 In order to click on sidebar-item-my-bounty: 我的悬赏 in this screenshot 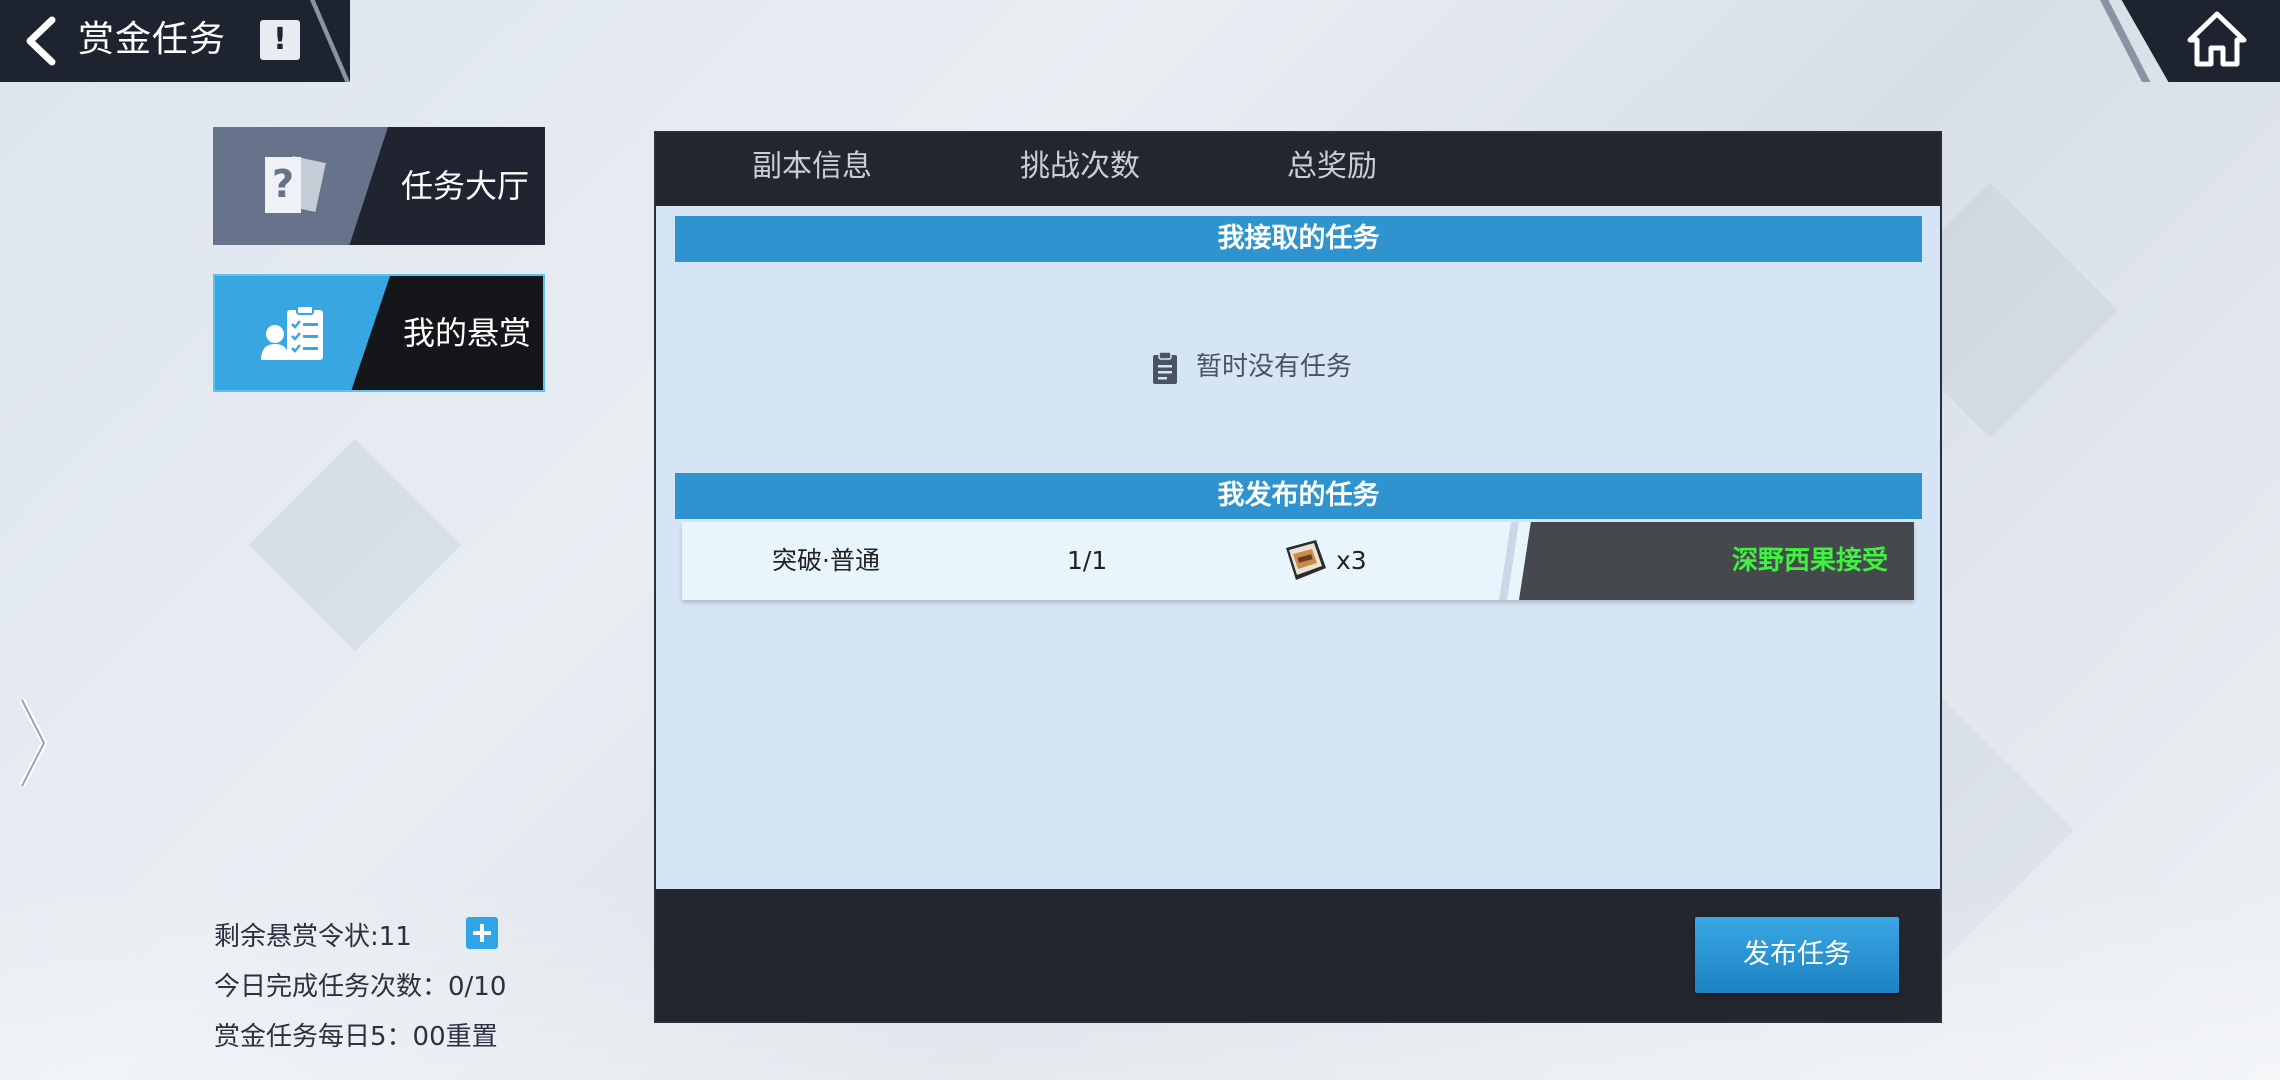, I will do `click(379, 333)`.